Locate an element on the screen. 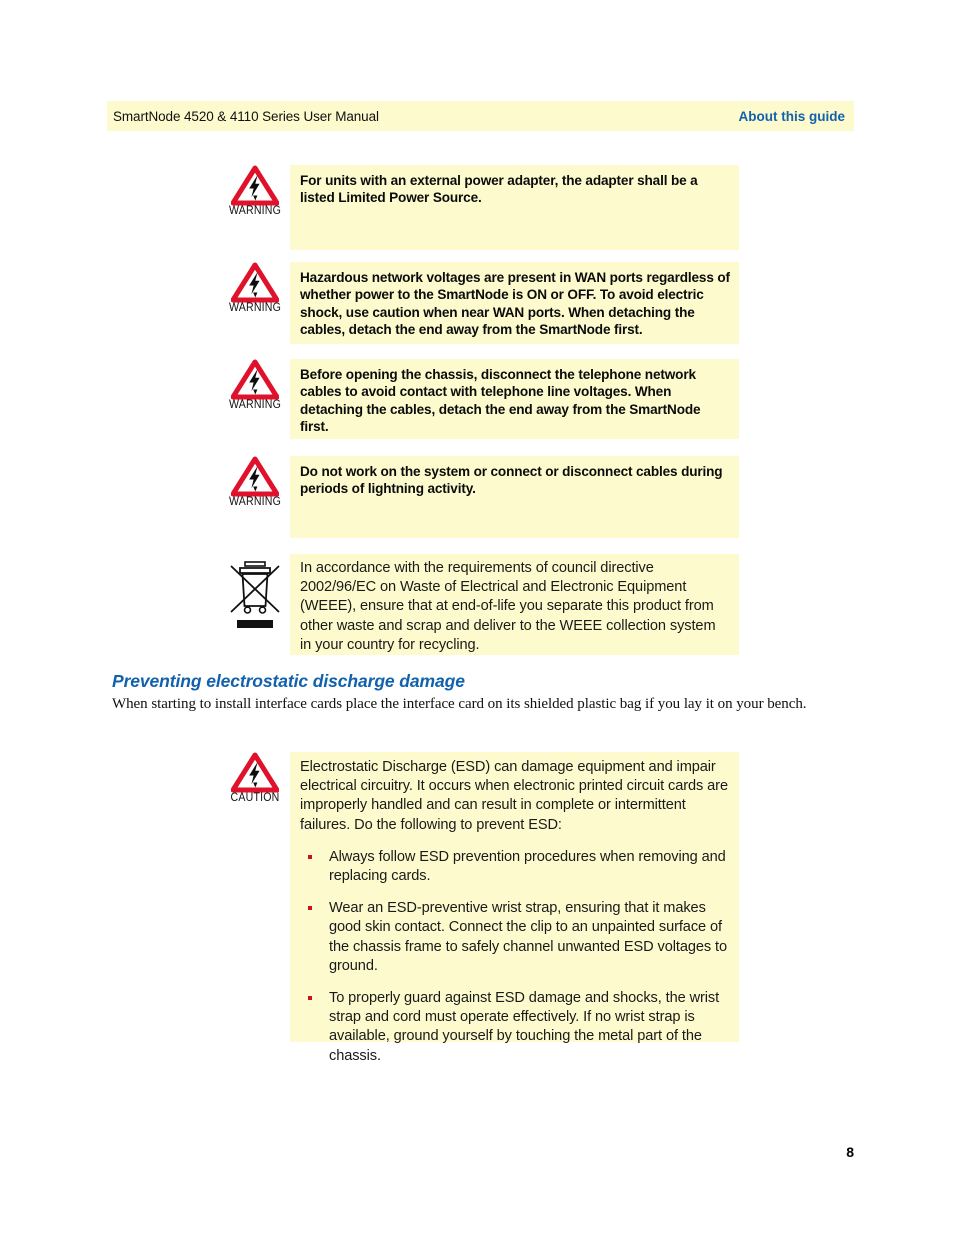  chapter-title: About this guide is located at coordinates (791, 116).